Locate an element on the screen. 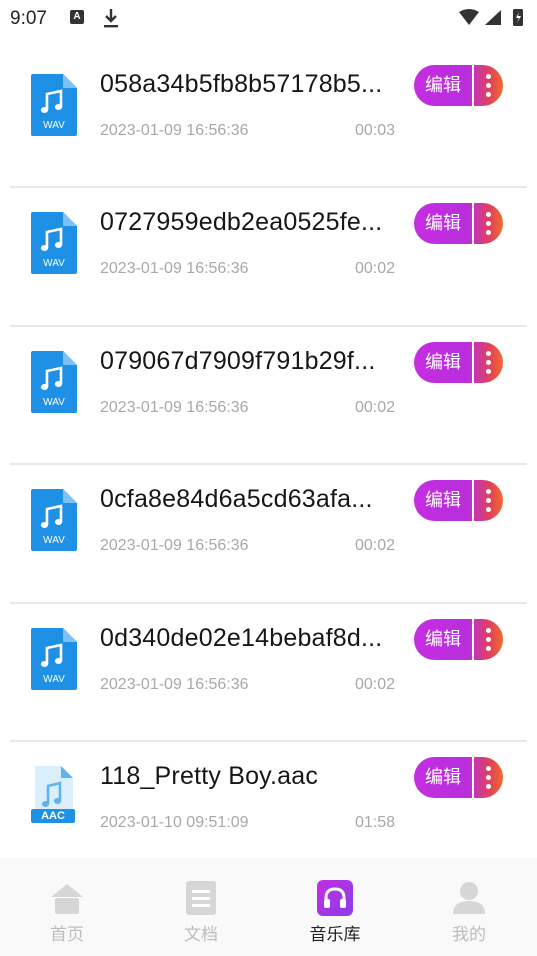 The height and width of the screenshot is (956, 537). user-icon is located at coordinates (469, 898).